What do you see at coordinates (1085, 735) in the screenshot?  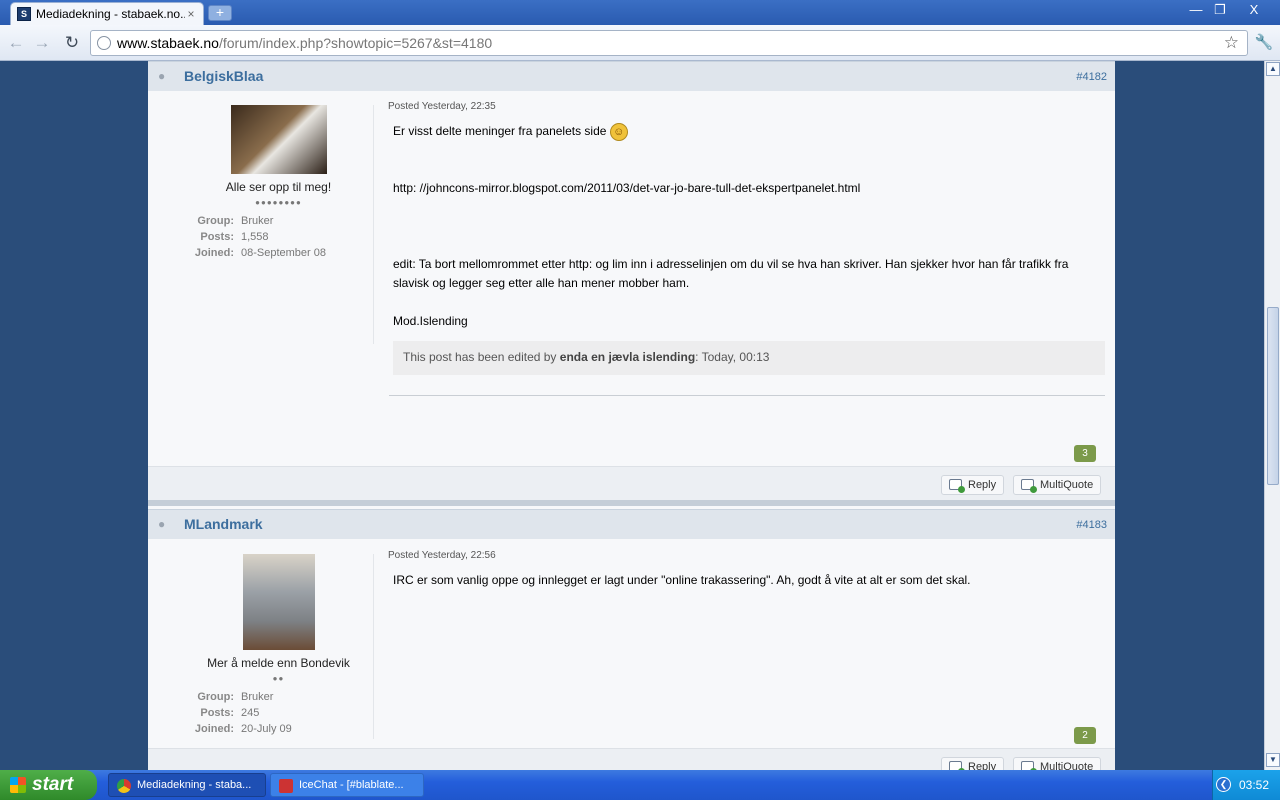 I see `reputation-badge: 2` at bounding box center [1085, 735].